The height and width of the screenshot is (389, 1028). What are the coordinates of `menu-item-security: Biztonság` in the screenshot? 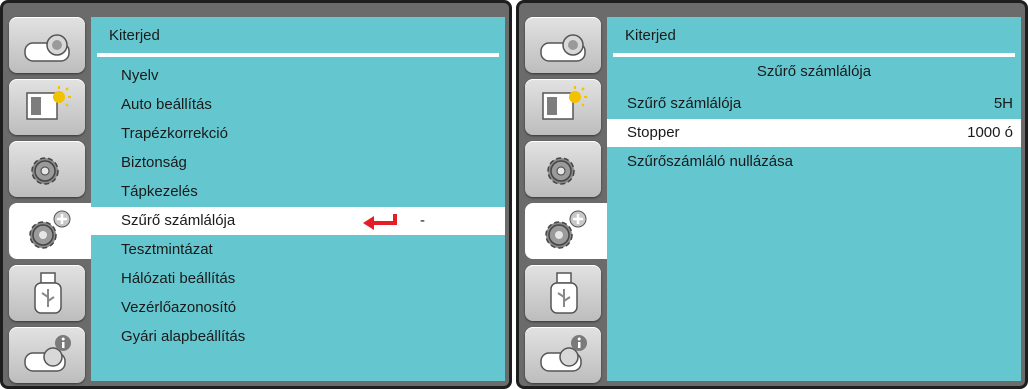 It's located at (298, 163).